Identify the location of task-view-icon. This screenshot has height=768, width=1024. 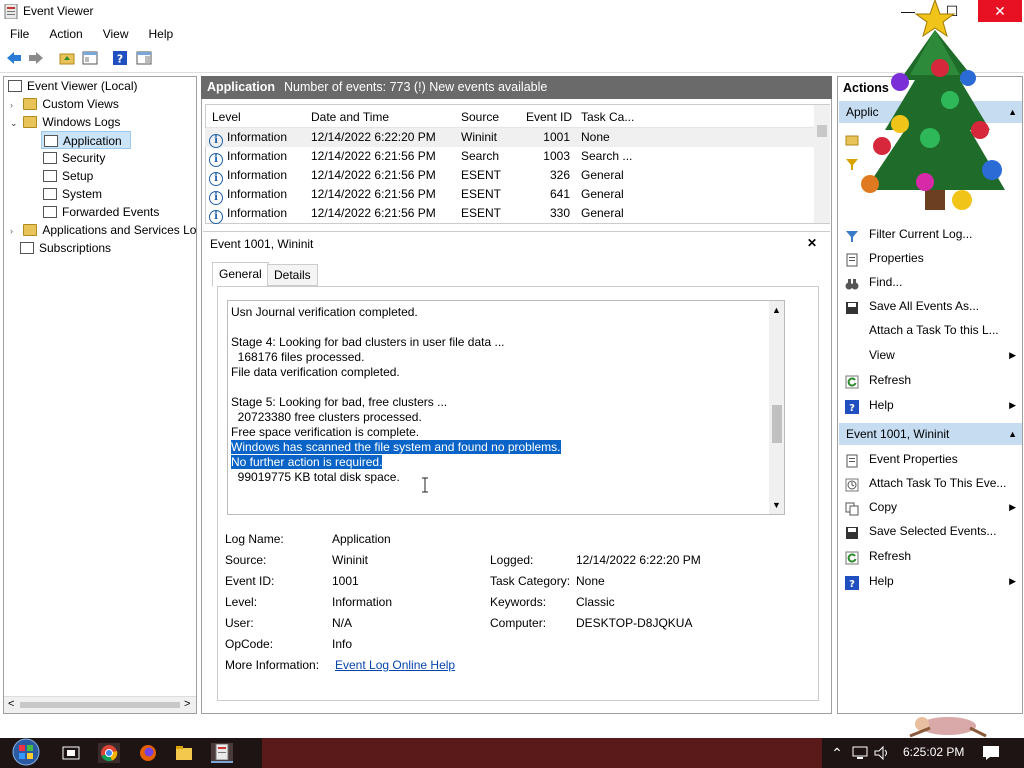
(71, 753).